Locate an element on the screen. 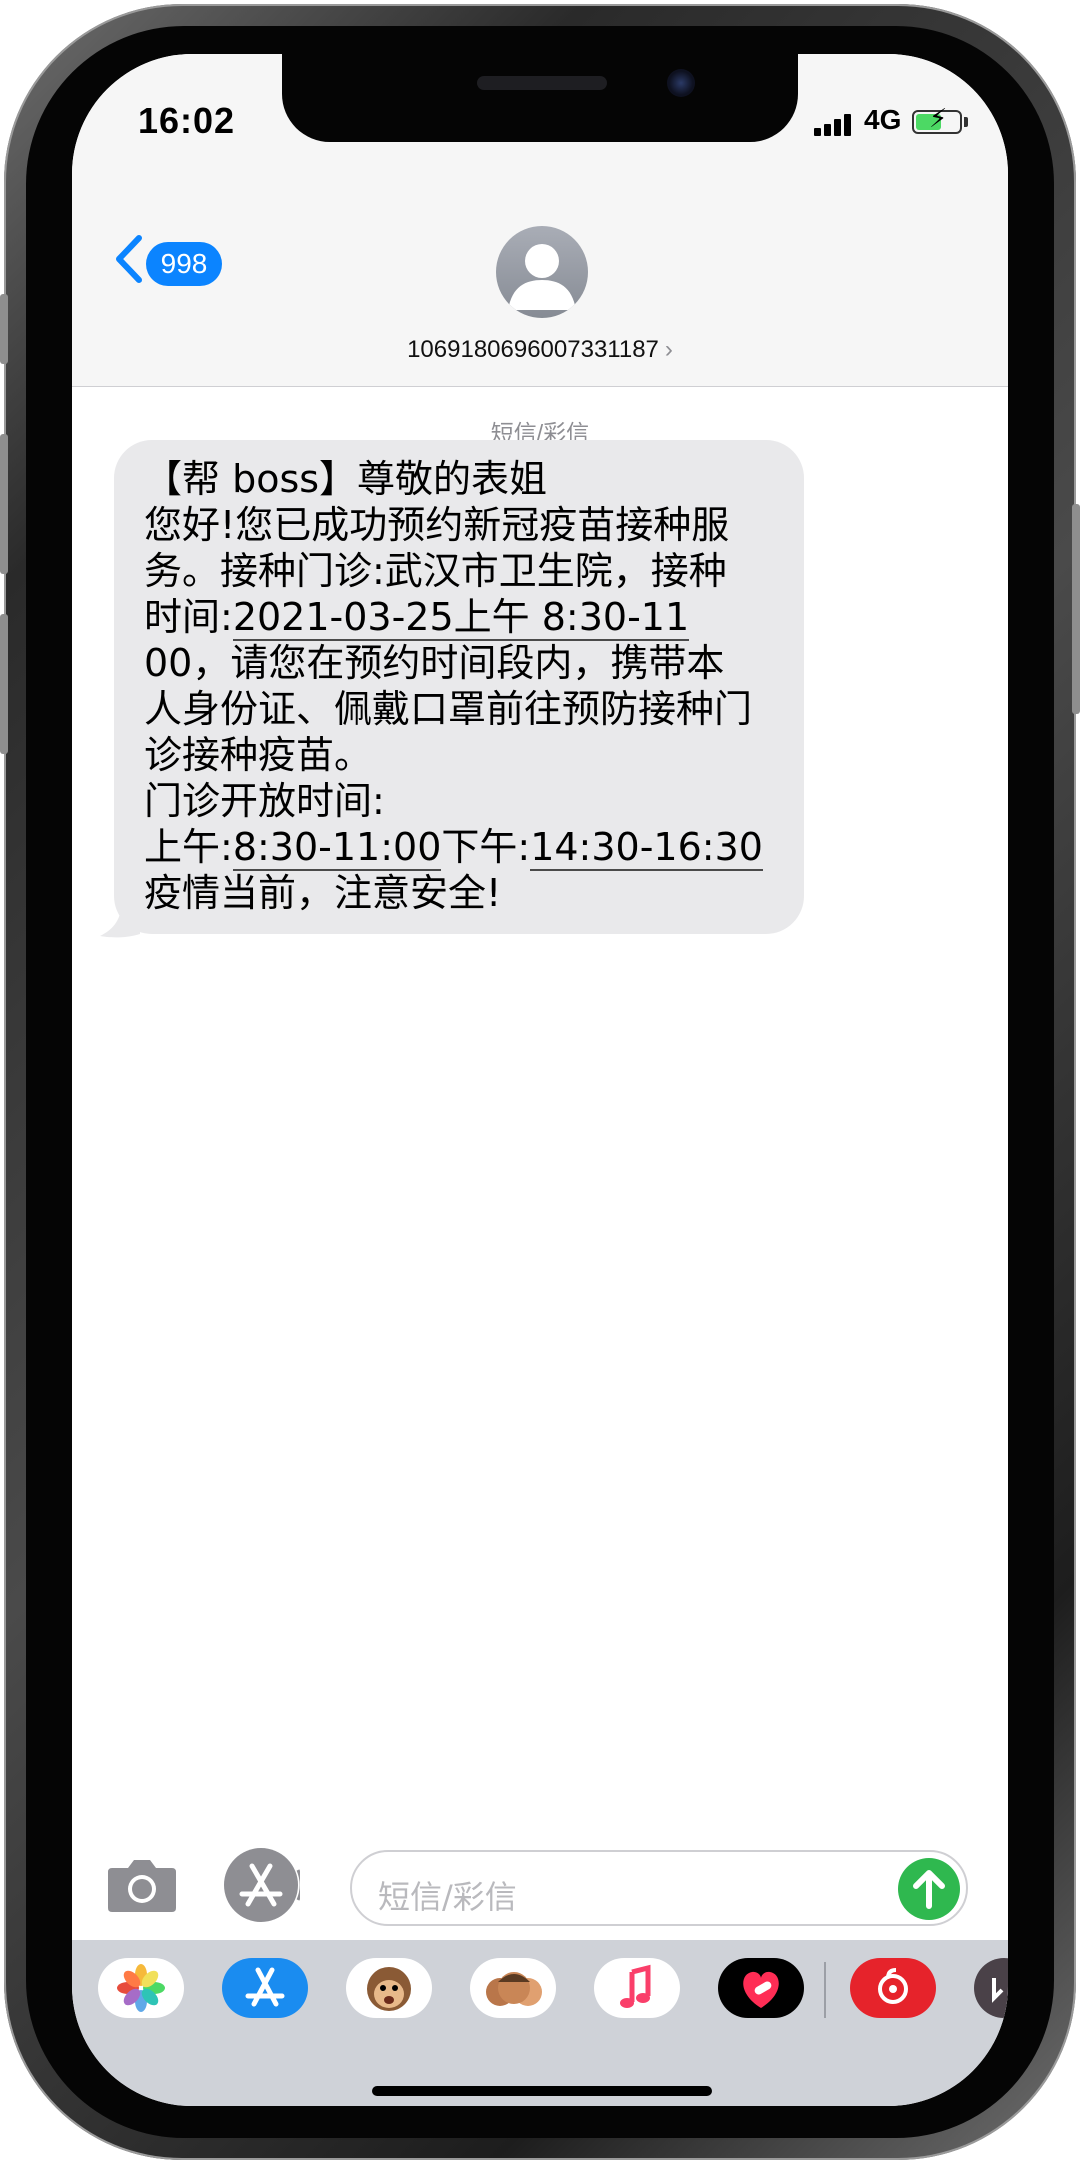 Image resolution: width=1080 pixels, height=2164 pixels. contact-name-row: 1069180696007331187 › is located at coordinates (540, 350).